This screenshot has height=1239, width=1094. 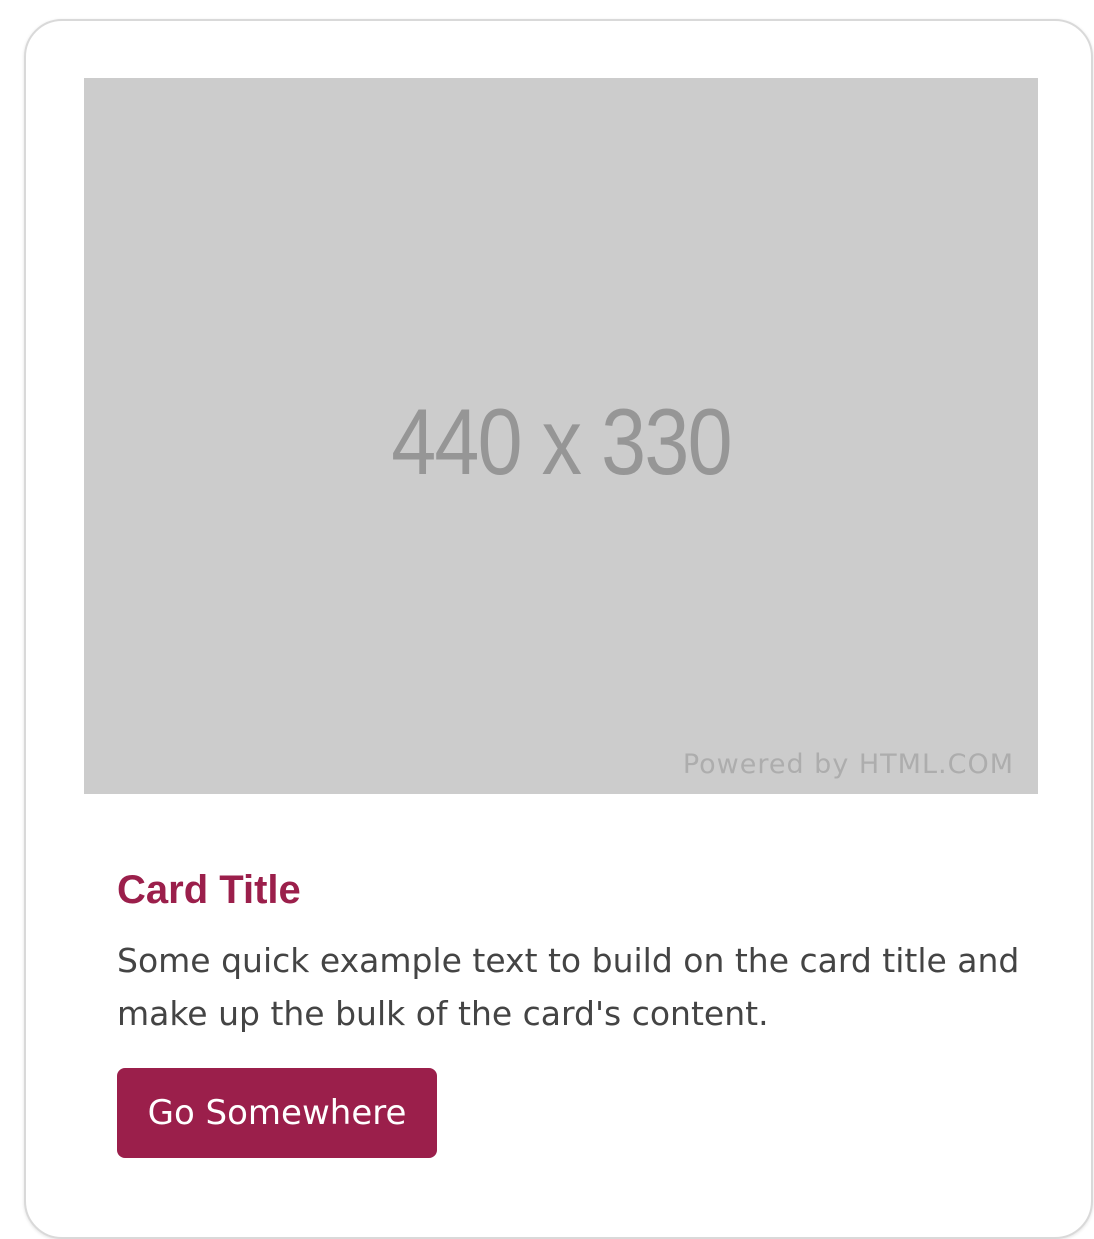 I want to click on image-credit-label: Powered by HTML.COM, so click(x=848, y=764).